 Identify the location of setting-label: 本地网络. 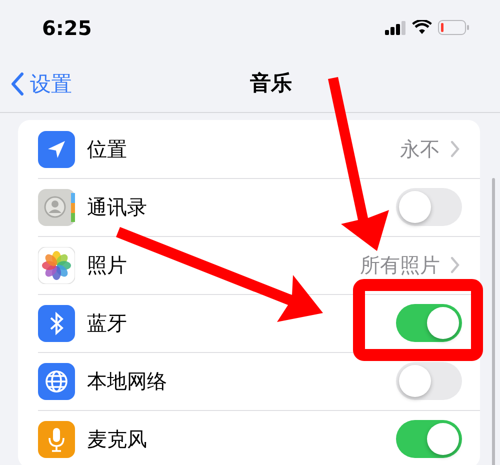
(127, 381).